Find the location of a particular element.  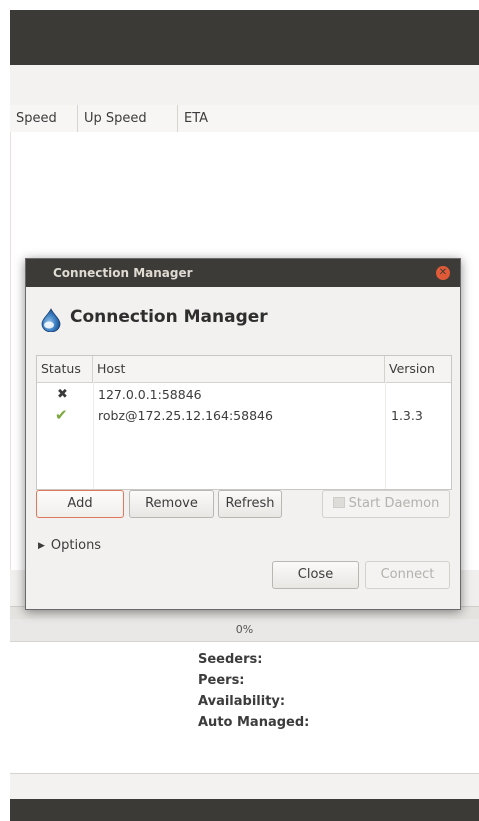

host-cell: robz@172.25.12.164:58846 is located at coordinates (185, 415).